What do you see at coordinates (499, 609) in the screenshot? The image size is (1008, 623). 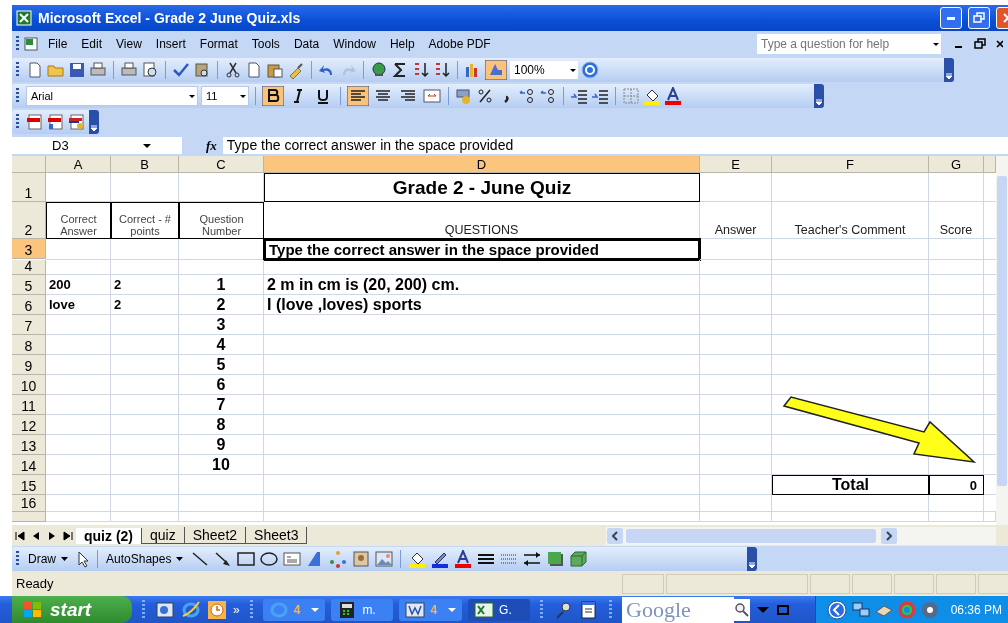 I see `taskbar-button: G.` at bounding box center [499, 609].